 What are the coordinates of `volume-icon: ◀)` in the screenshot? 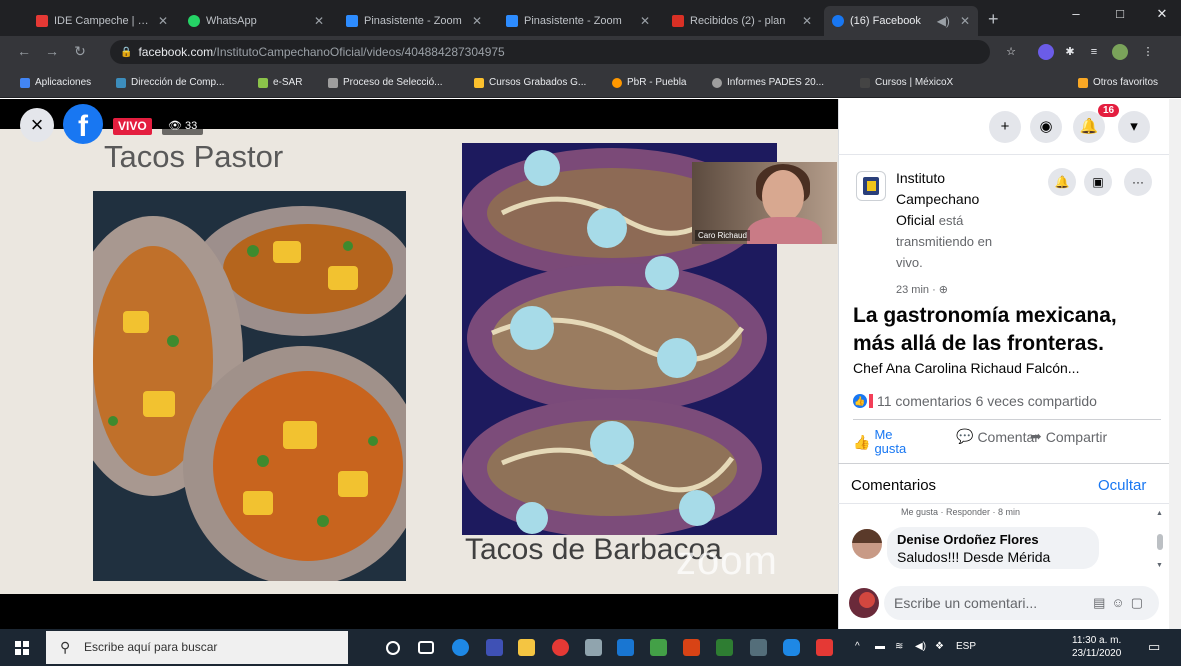 It's located at (920, 646).